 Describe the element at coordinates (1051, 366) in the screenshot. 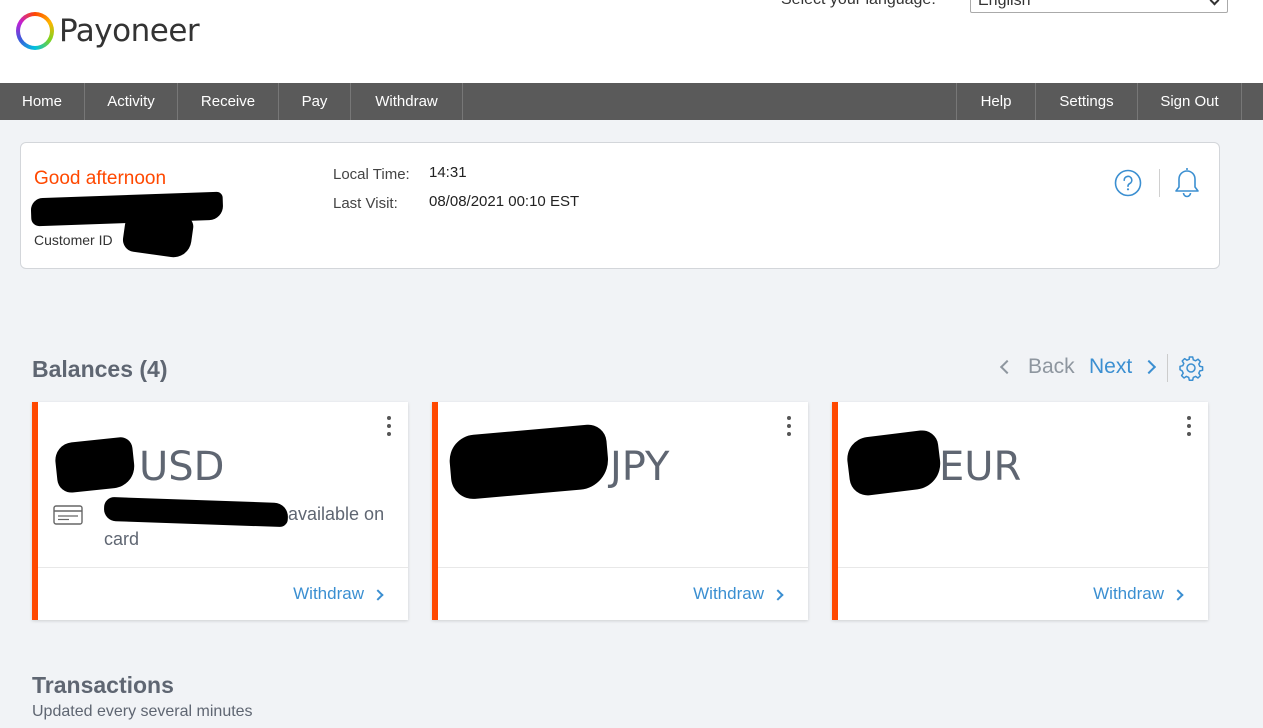

I see `back-button: Back` at that location.